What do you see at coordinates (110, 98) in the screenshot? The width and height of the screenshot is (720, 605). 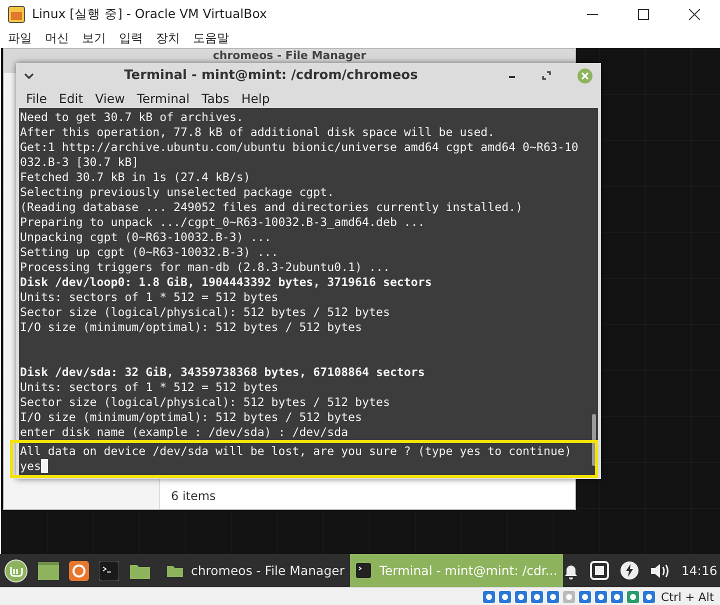 I see `menu-item: View` at bounding box center [110, 98].